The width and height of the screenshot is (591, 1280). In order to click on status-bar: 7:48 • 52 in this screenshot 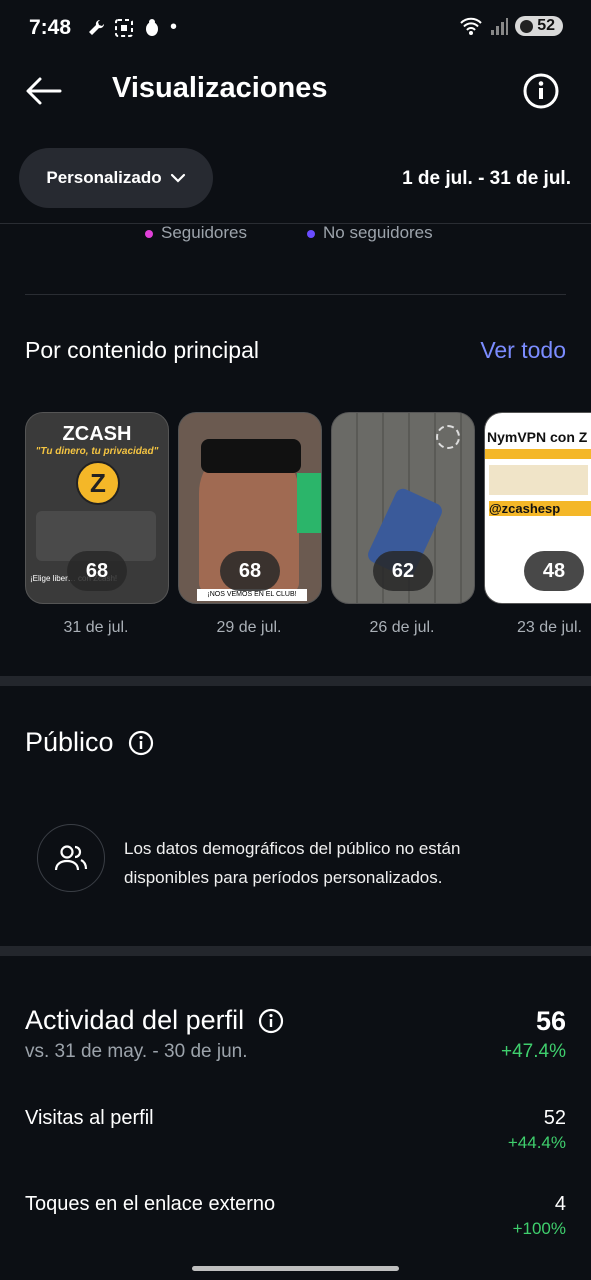, I will do `click(295, 28)`.